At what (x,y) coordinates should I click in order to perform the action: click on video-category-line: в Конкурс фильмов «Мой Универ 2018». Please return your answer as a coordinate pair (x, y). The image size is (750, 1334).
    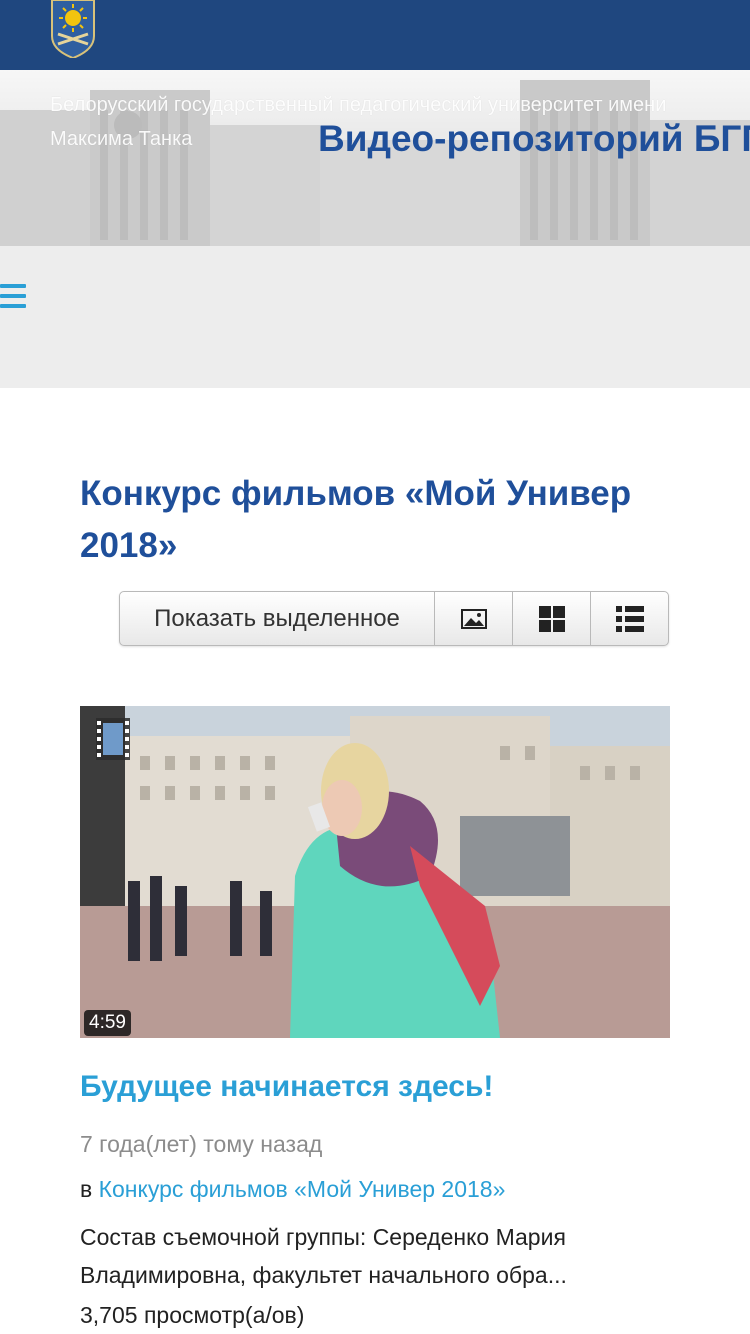
    Looking at the image, I should click on (292, 1189).